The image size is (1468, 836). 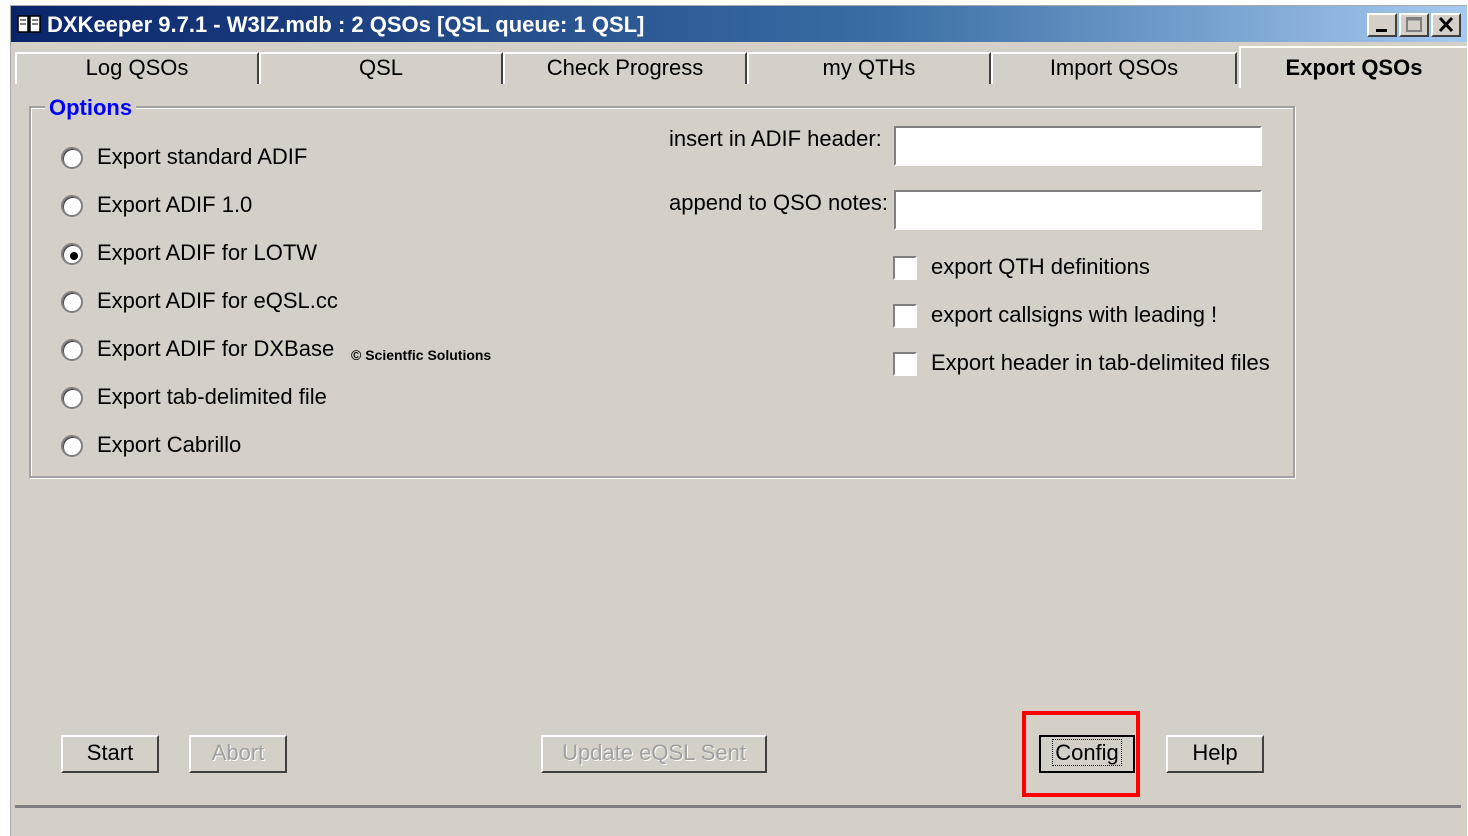 I want to click on radio-label: Export ADIF for LOTW, so click(x=207, y=252).